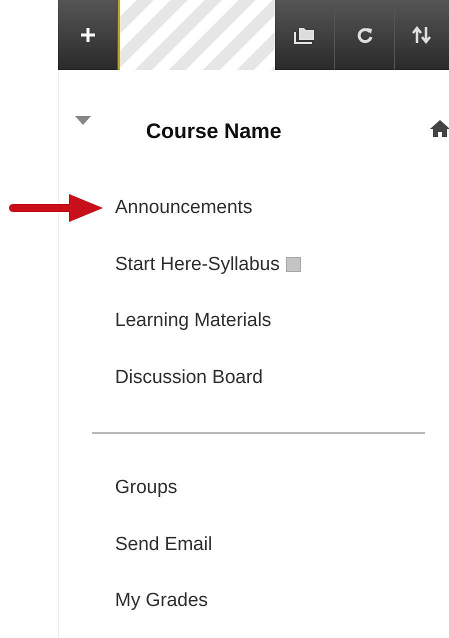  I want to click on sort-icon, so click(422, 35).